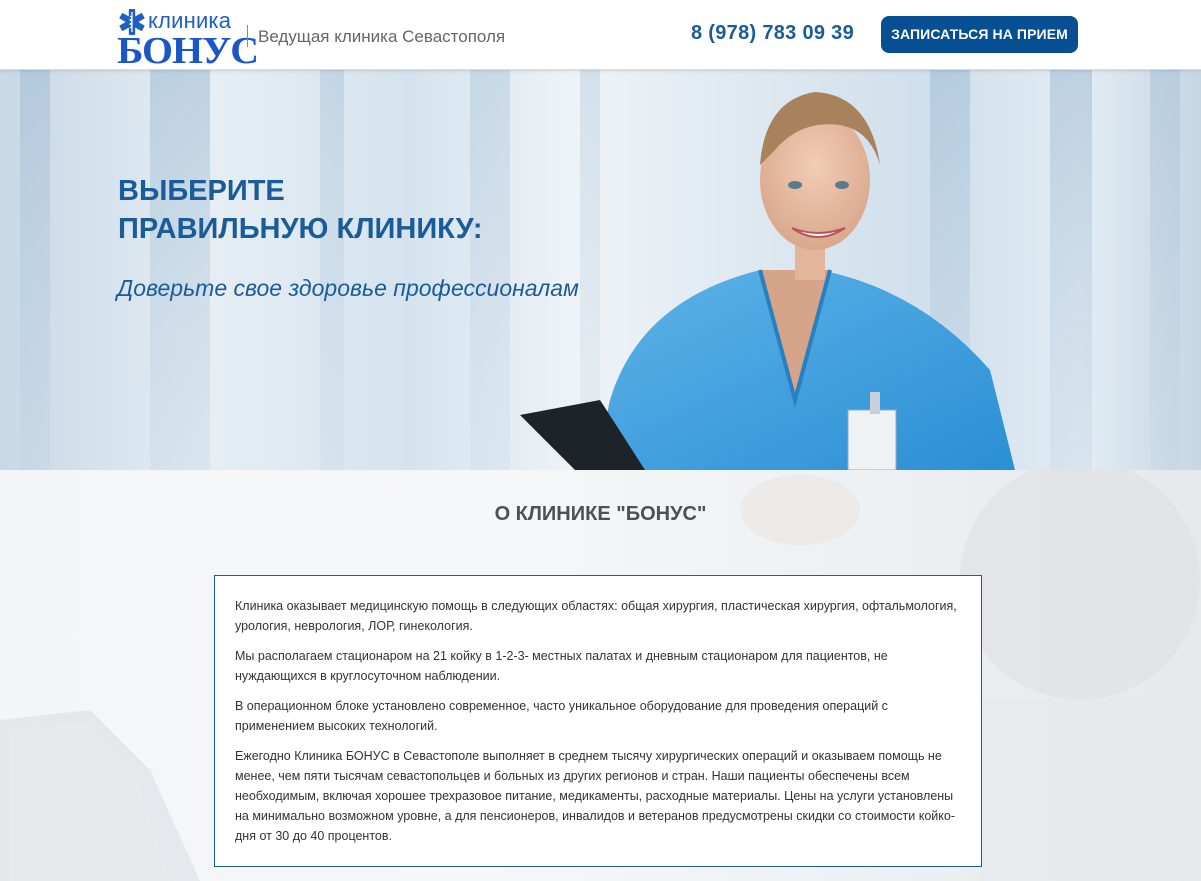 Image resolution: width=1201 pixels, height=881 pixels. What do you see at coordinates (600, 514) in the screenshot?
I see `about-title: О КЛИНИКЕ "БОНУС"` at bounding box center [600, 514].